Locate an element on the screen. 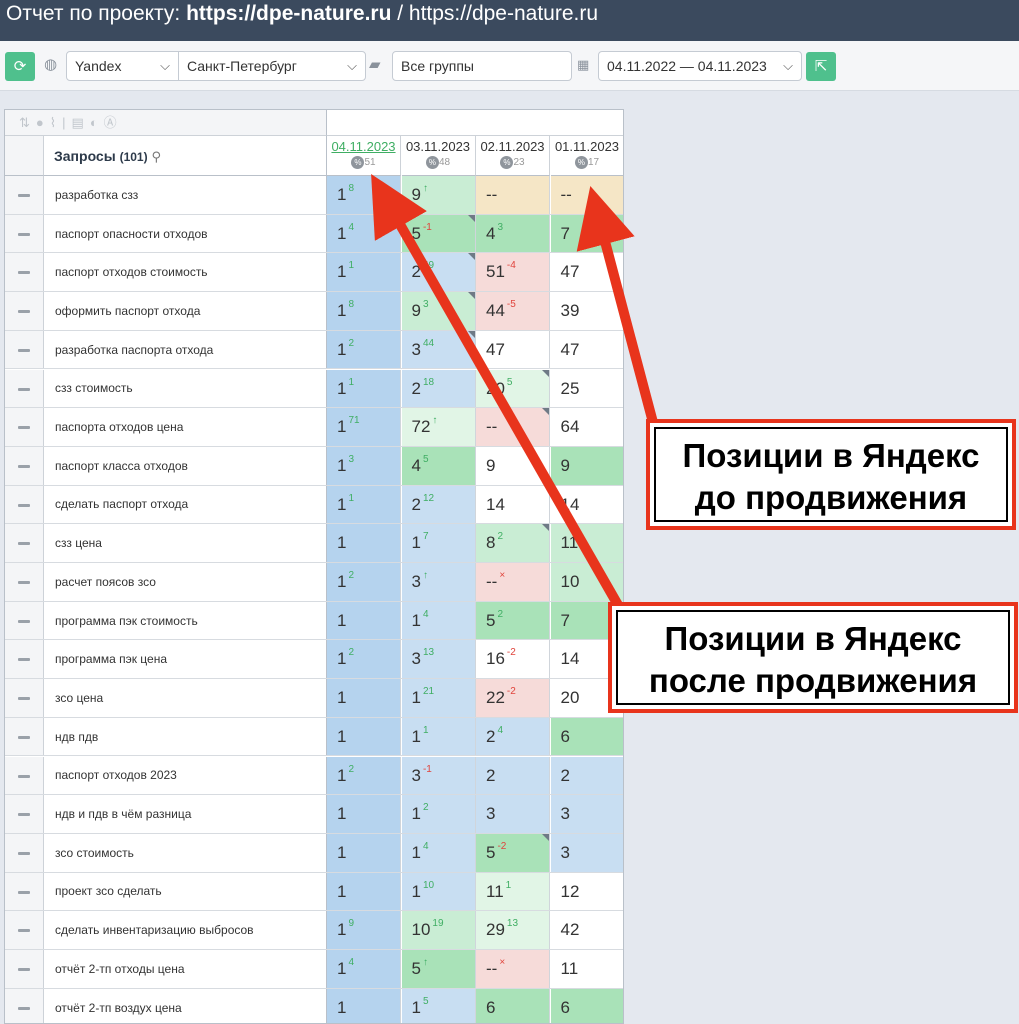 The image size is (1019, 1024). grid-icon: ▤ is located at coordinates (81, 122).